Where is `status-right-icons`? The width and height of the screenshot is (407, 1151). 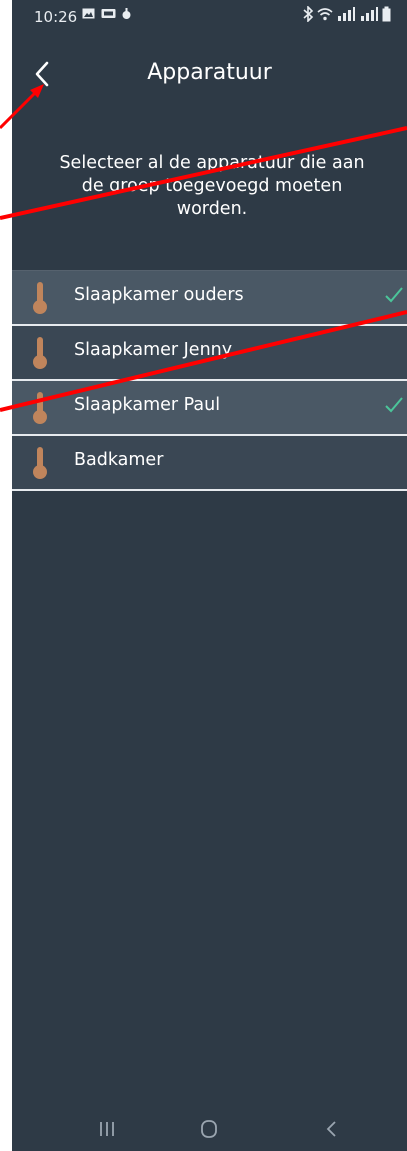 status-right-icons is located at coordinates (347, 15).